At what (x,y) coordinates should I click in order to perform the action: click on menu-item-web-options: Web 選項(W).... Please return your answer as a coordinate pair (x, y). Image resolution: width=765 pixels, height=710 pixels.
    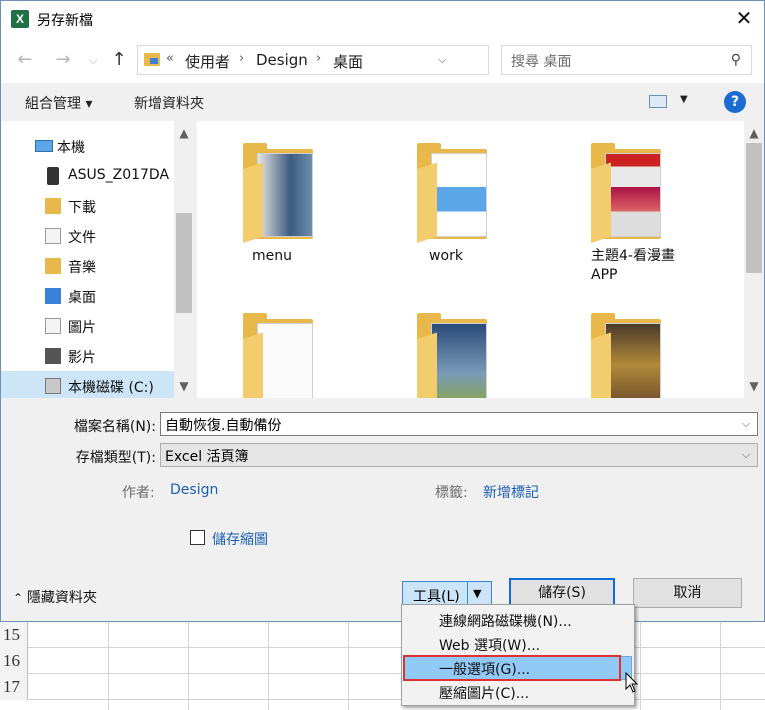
    Looking at the image, I should click on (518, 644).